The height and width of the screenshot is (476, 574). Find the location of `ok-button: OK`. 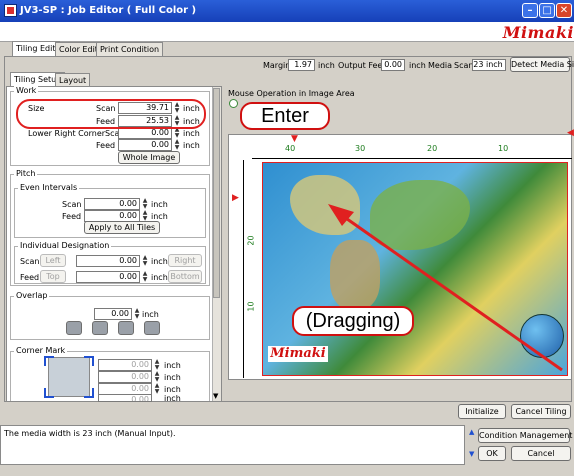

ok-button: OK is located at coordinates (492, 453).